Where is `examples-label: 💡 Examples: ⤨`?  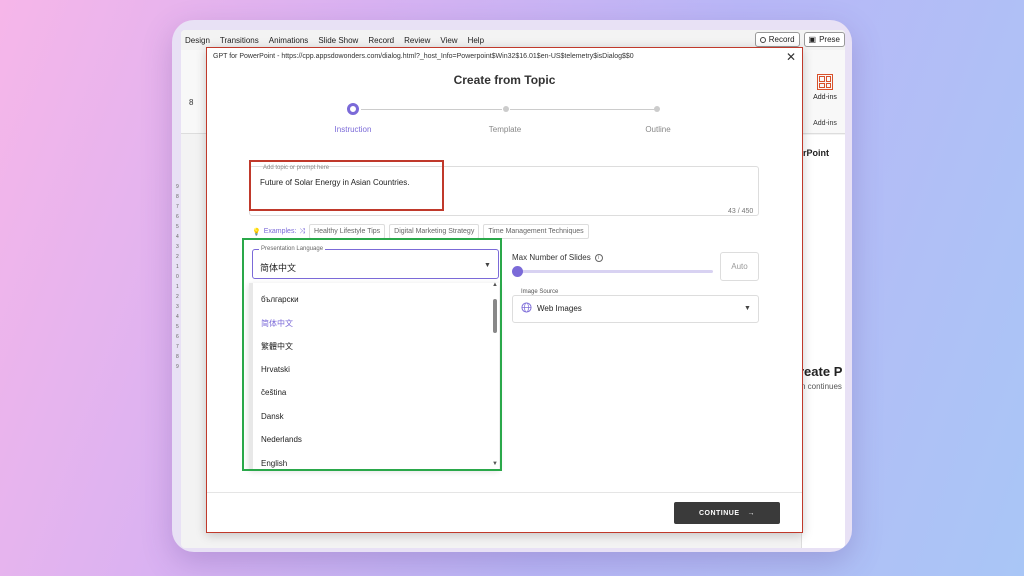
examples-label: 💡 Examples: ⤨ is located at coordinates (278, 232).